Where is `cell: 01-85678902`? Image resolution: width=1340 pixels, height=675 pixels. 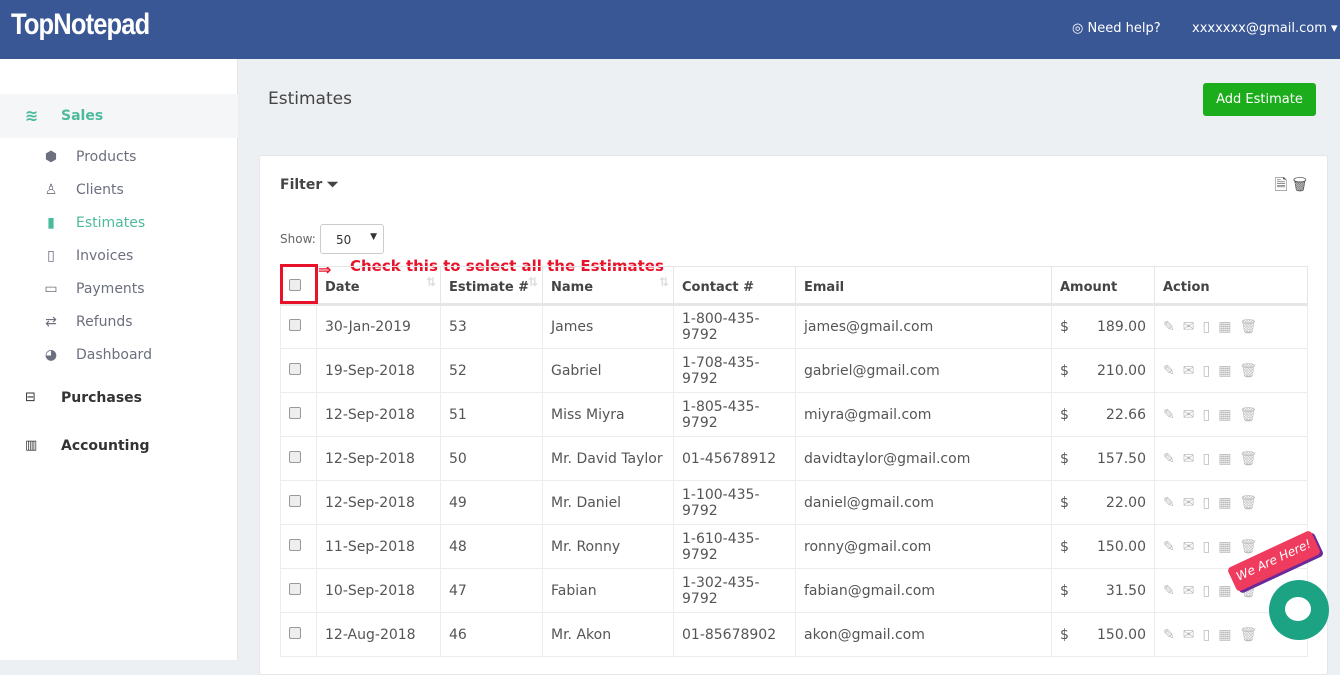
cell: 01-85678902 is located at coordinates (734, 634).